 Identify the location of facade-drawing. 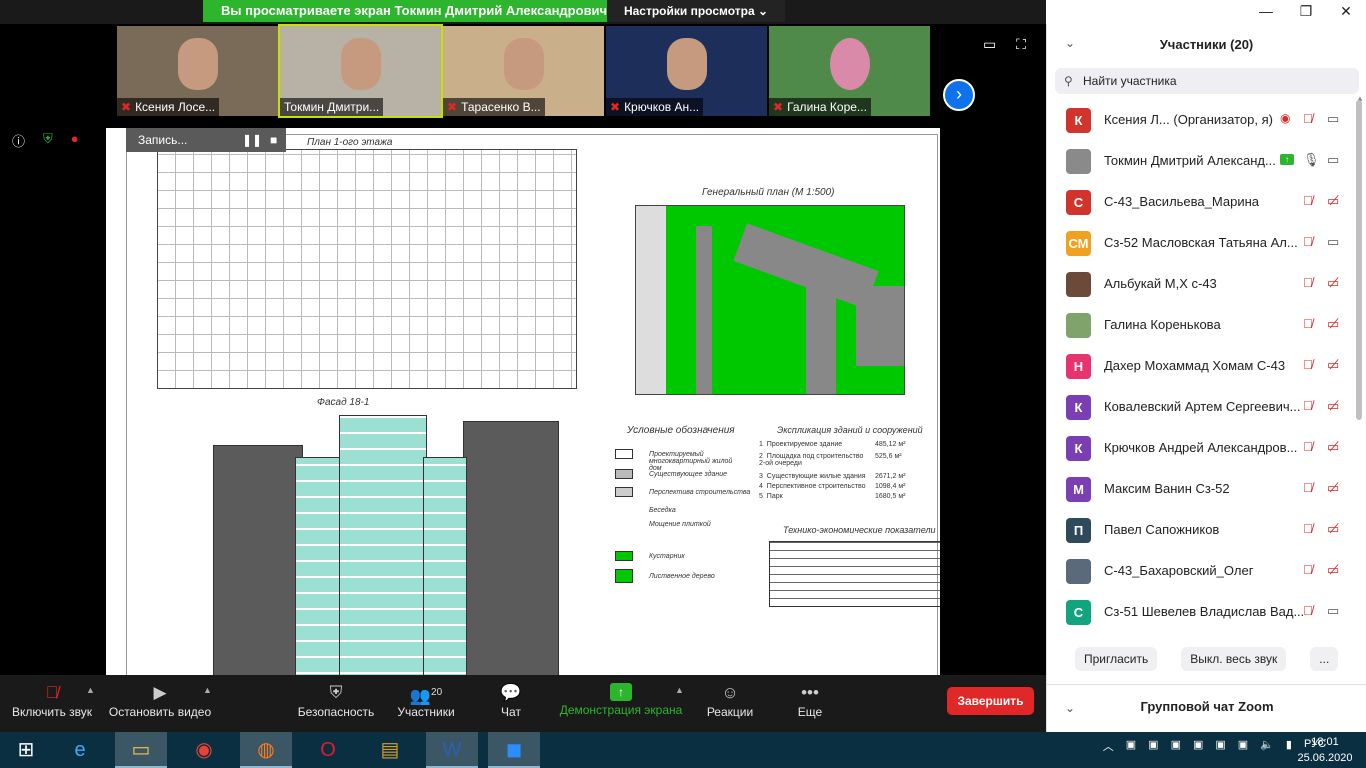
(386, 545).